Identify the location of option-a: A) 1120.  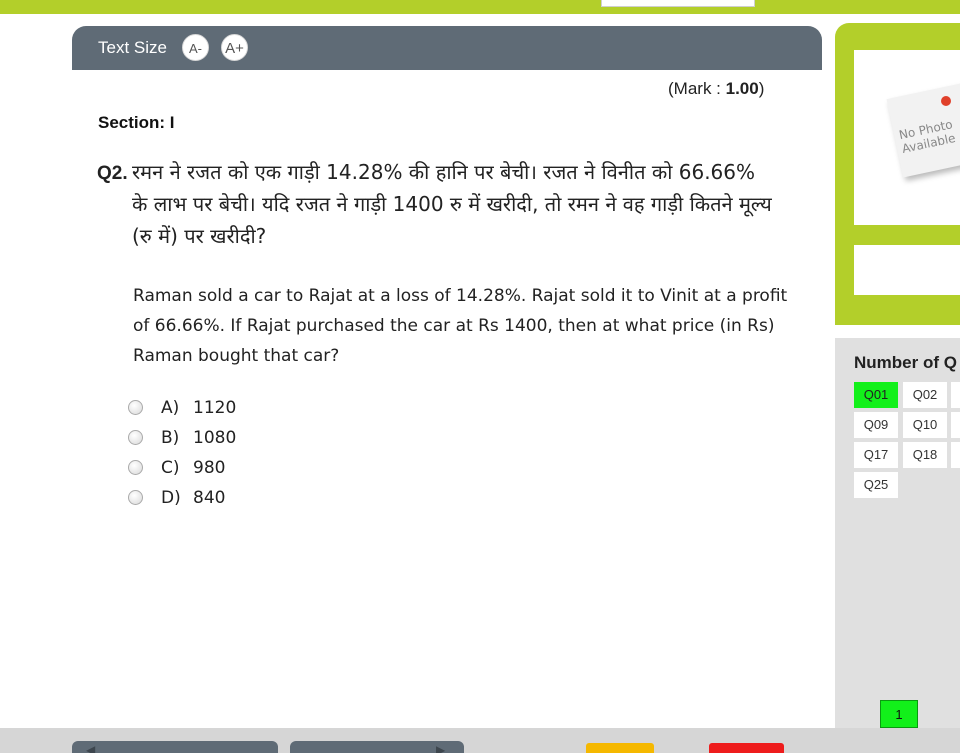
(228, 410).